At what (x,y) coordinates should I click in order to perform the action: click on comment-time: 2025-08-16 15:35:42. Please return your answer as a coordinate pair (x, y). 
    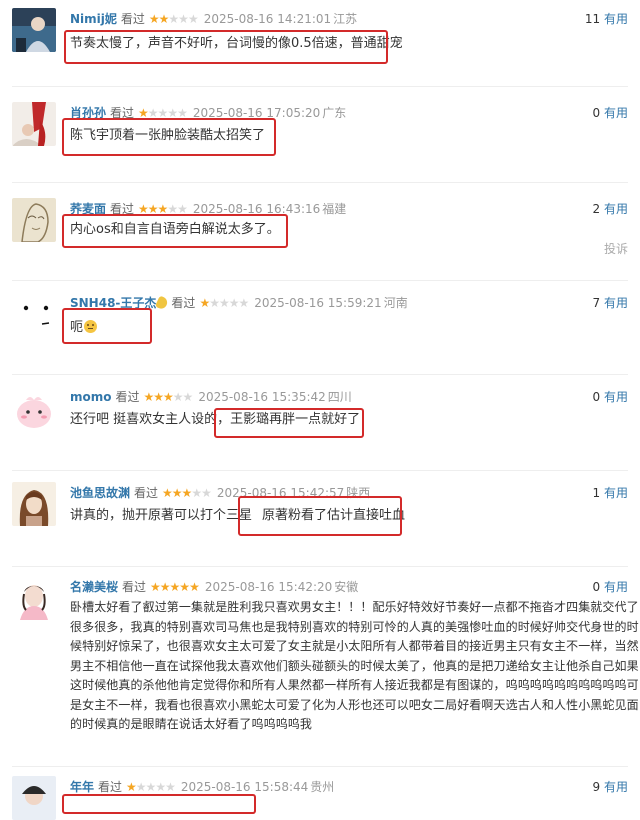
    Looking at the image, I should click on (262, 397).